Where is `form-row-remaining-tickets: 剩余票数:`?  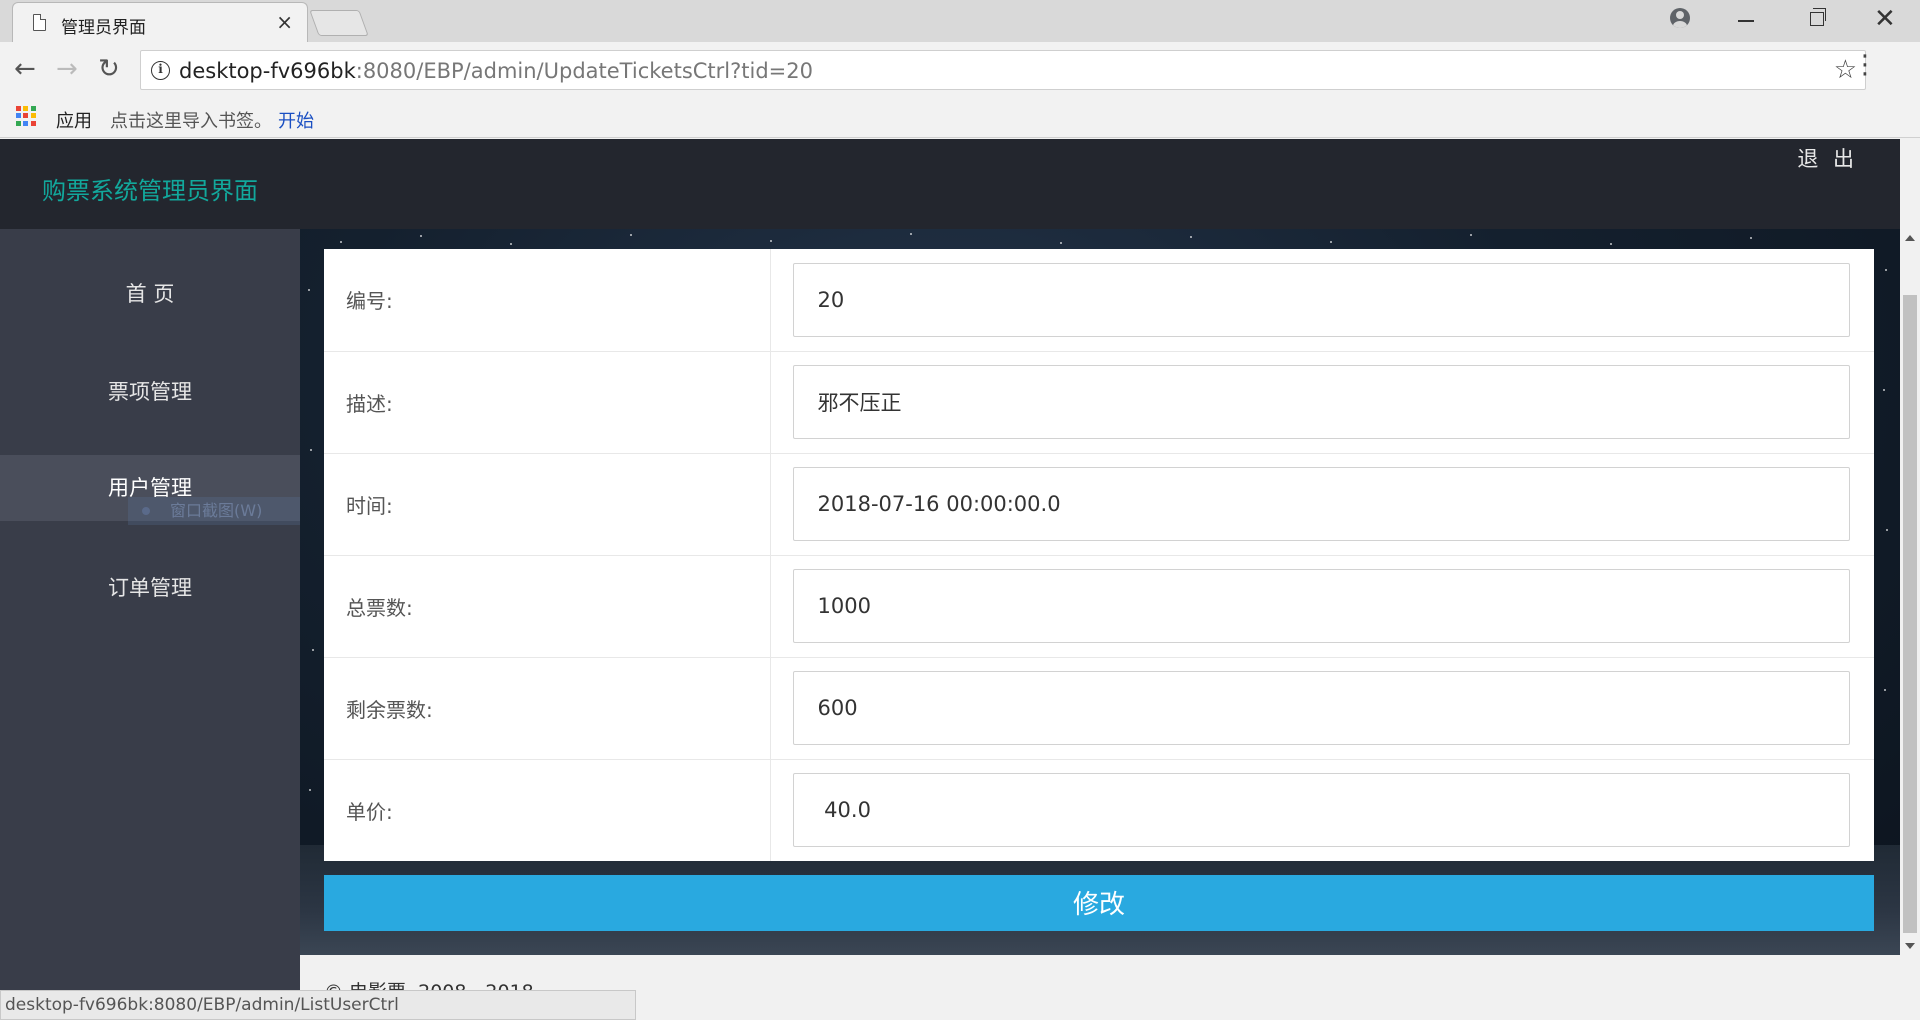 form-row-remaining-tickets: 剩余票数: is located at coordinates (1099, 708).